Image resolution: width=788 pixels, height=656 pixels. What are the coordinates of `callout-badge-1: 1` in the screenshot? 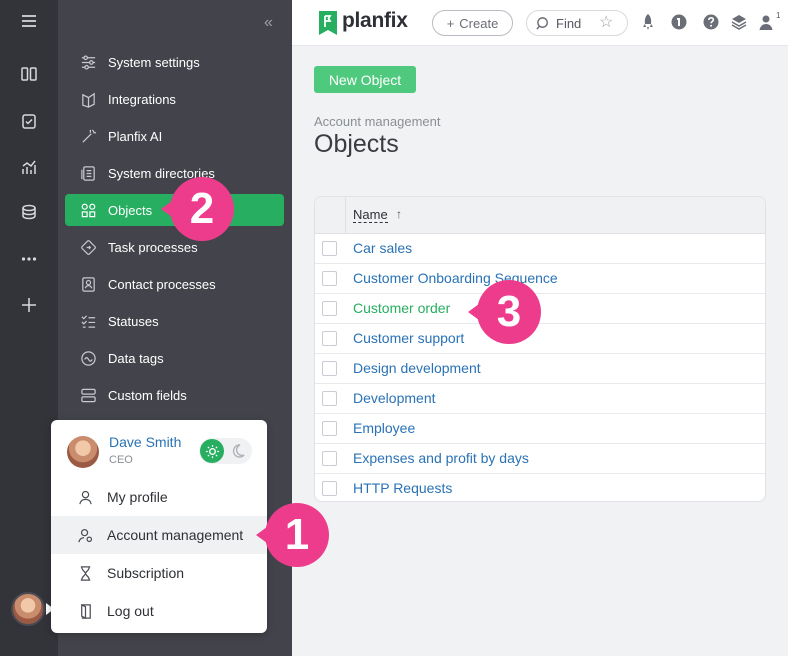 It's located at (292, 535).